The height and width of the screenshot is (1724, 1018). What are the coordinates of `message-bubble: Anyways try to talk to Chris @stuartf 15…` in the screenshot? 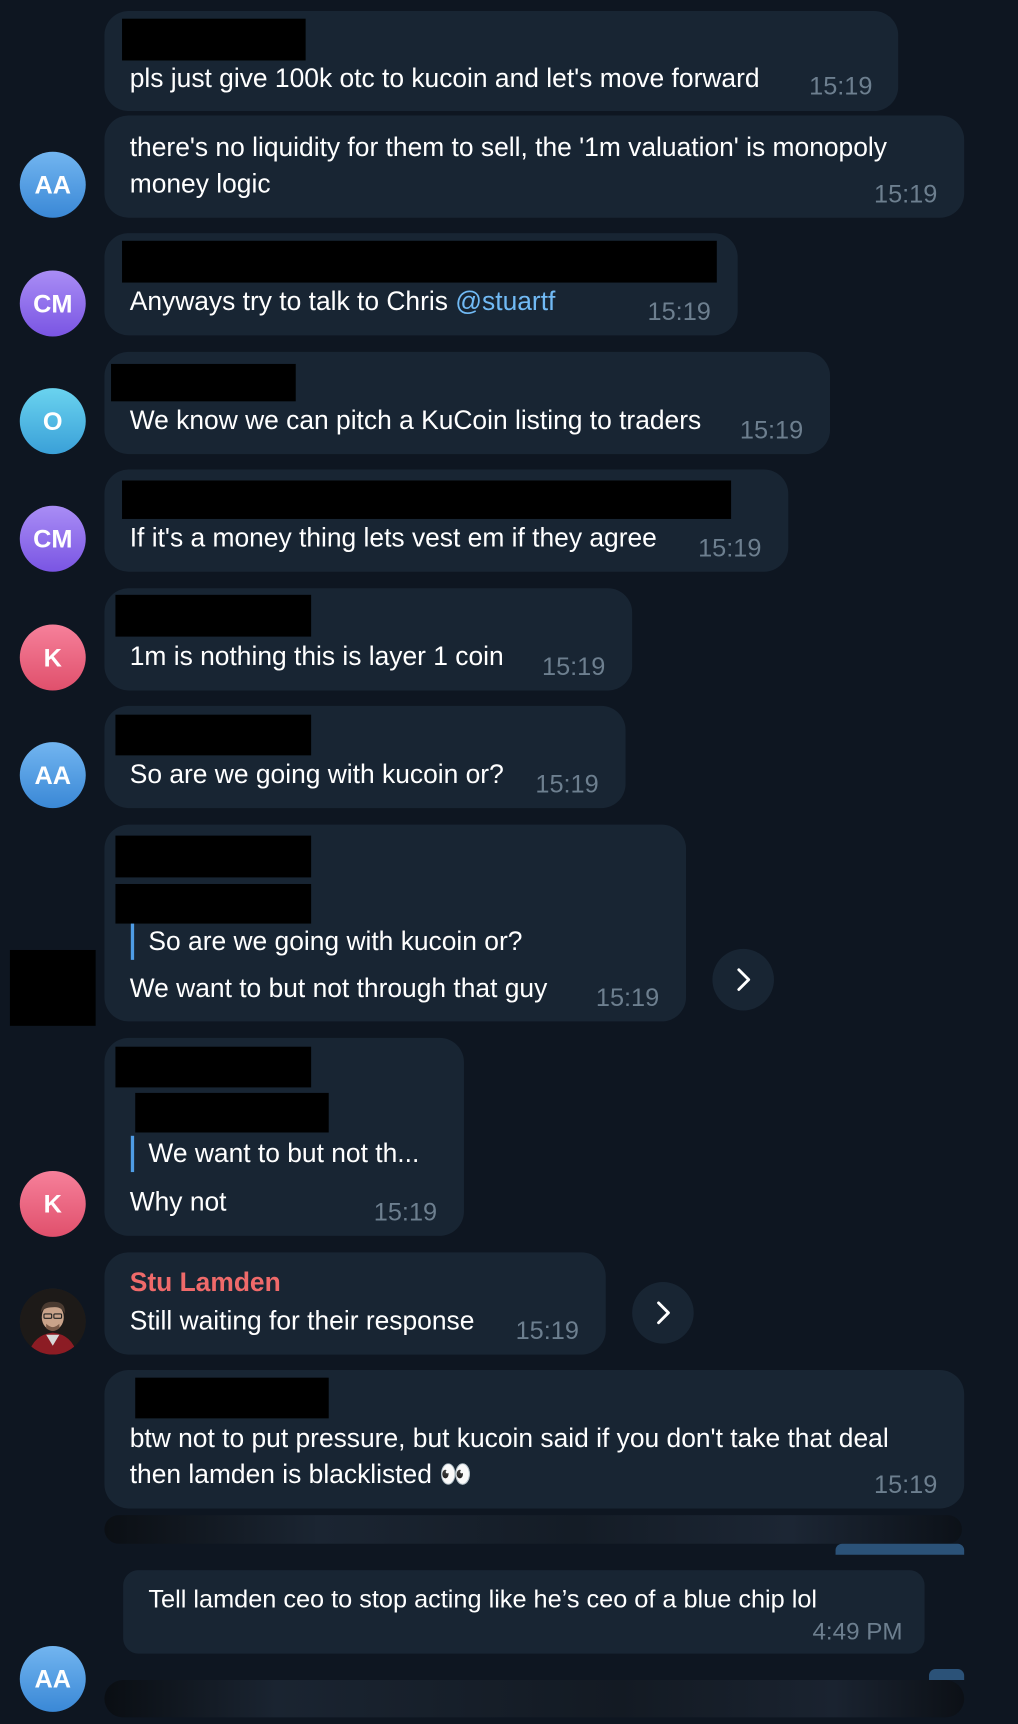 It's located at (421, 284).